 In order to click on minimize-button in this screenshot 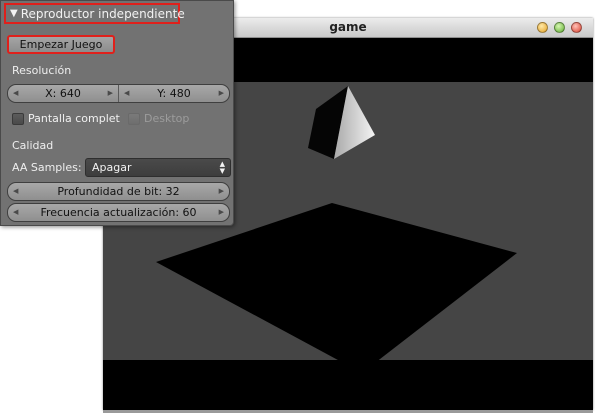, I will do `click(542, 27)`.